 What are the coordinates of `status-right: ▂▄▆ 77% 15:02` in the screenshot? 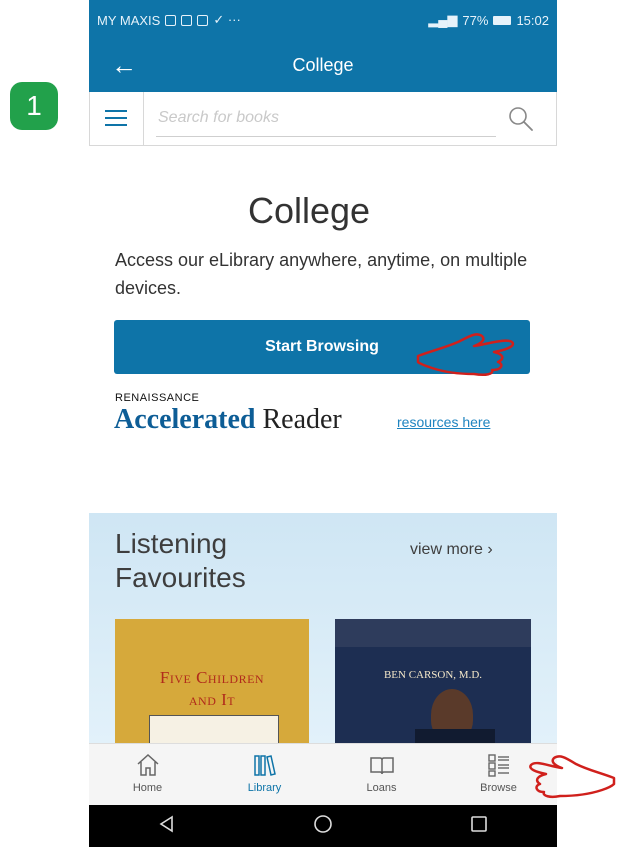 It's located at (488, 20).